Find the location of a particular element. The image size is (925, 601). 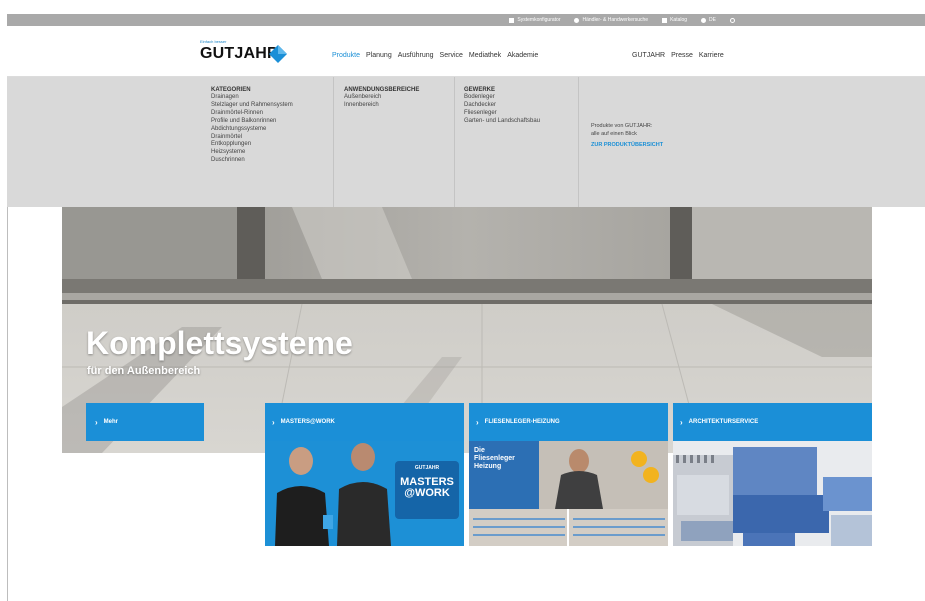

mega-heading-anwendungsbereiche: ANWENDUNGSBEREICHE is located at coordinates (382, 90).